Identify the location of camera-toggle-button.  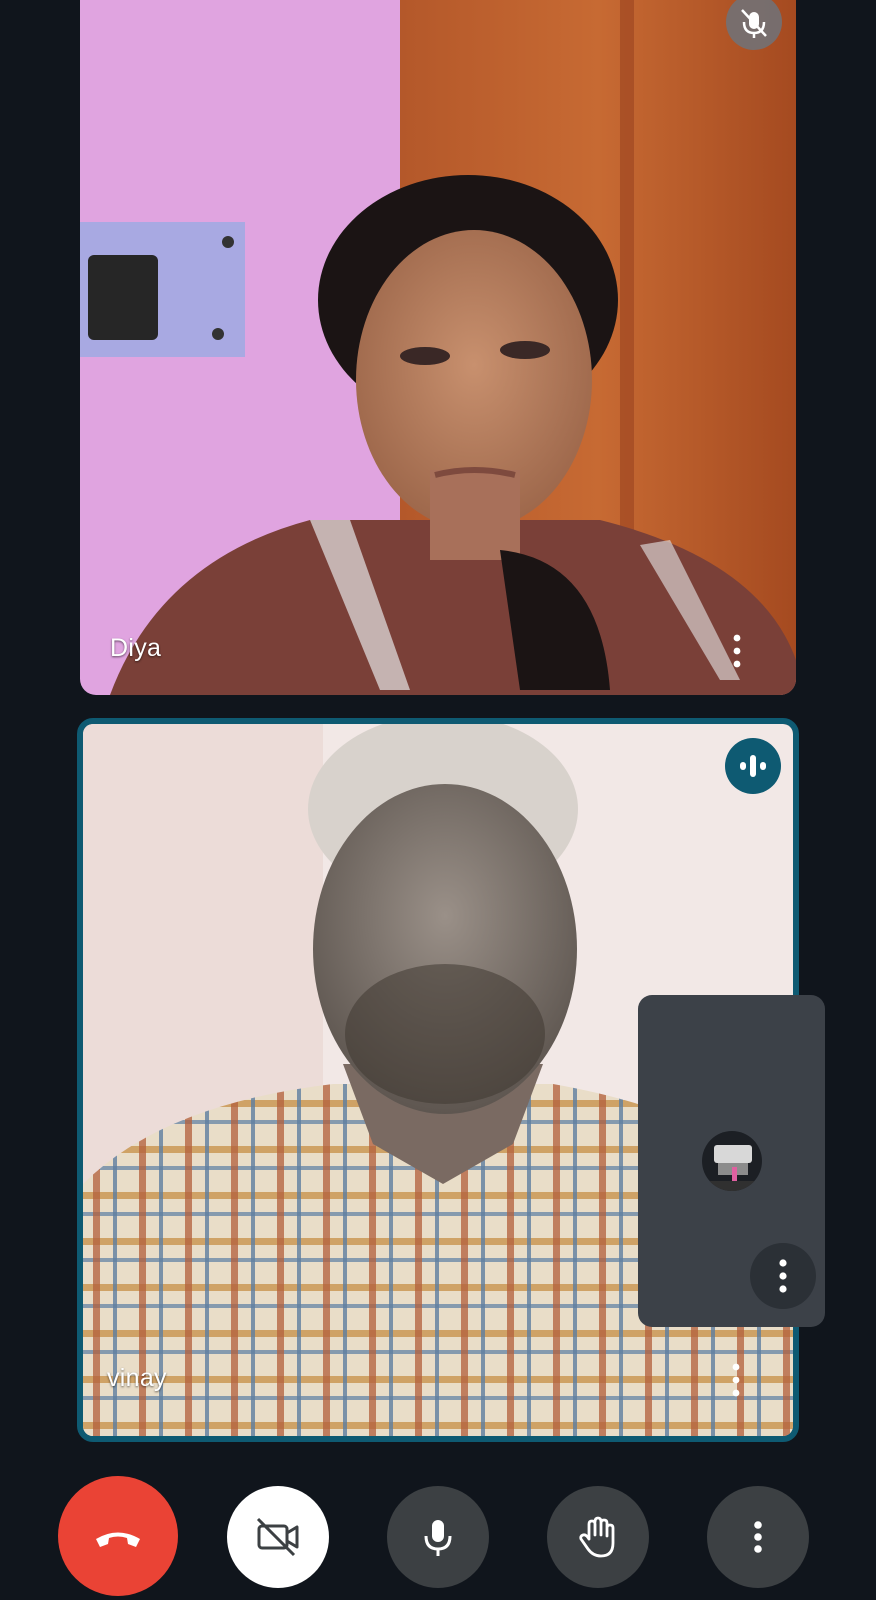
(278, 1537).